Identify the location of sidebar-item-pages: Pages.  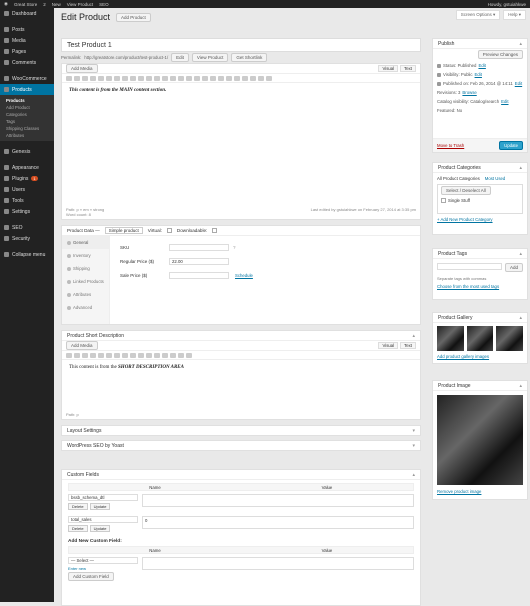
(27, 51).